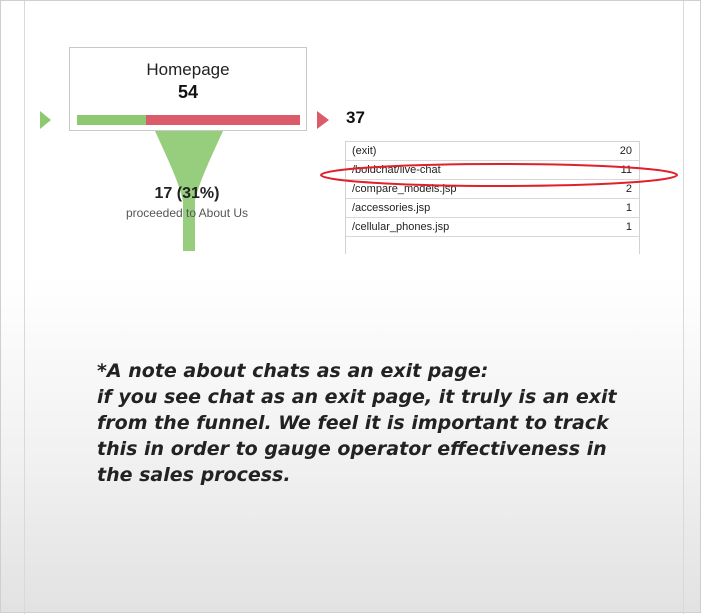 This screenshot has height=614, width=701. What do you see at coordinates (188, 69) in the screenshot?
I see `funnel-step-title: Homepage` at bounding box center [188, 69].